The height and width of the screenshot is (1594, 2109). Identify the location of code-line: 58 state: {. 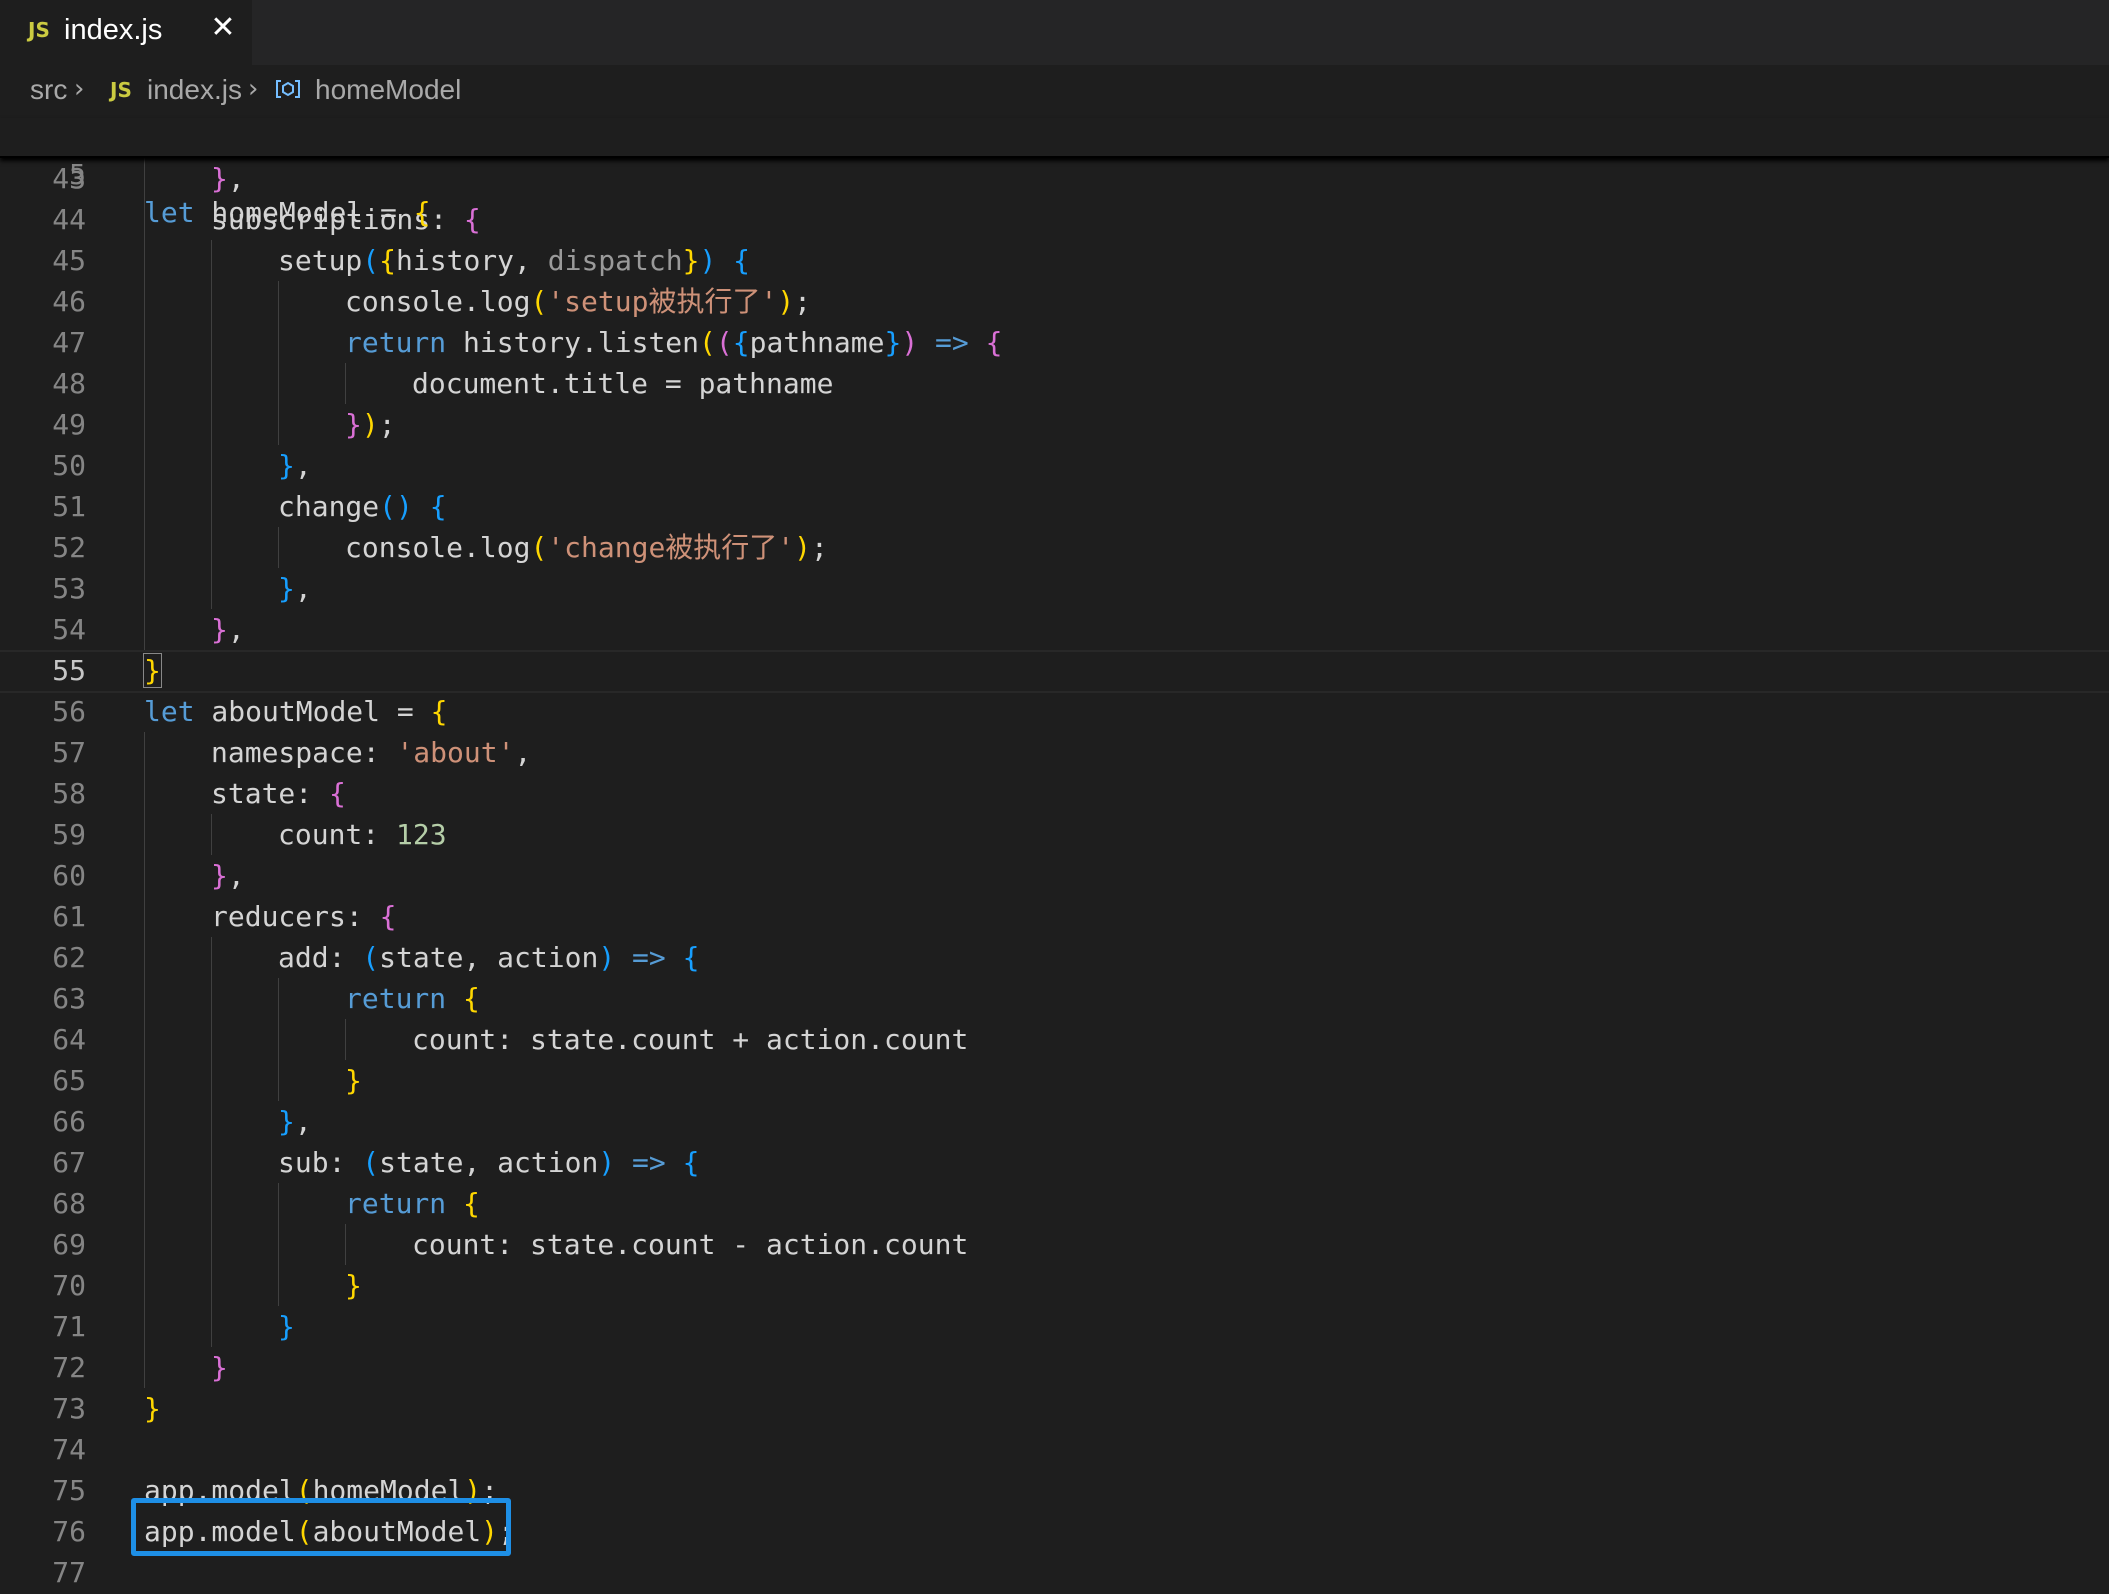
(1054, 793).